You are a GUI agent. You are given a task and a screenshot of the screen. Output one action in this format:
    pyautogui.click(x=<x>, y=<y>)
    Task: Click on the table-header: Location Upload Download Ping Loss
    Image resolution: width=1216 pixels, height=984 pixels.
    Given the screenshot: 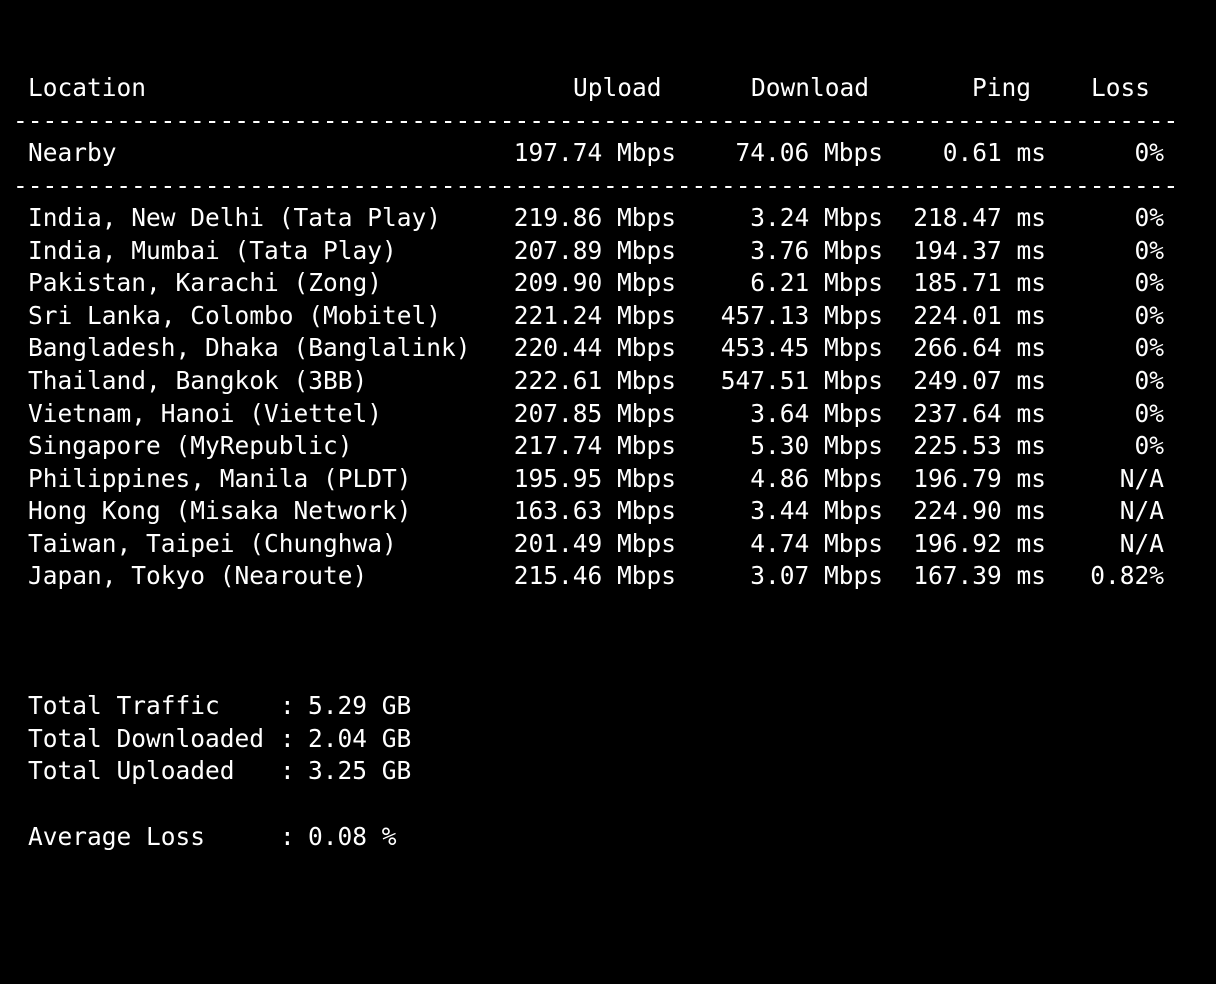 What is the action you would take?
    pyautogui.click(x=608, y=88)
    